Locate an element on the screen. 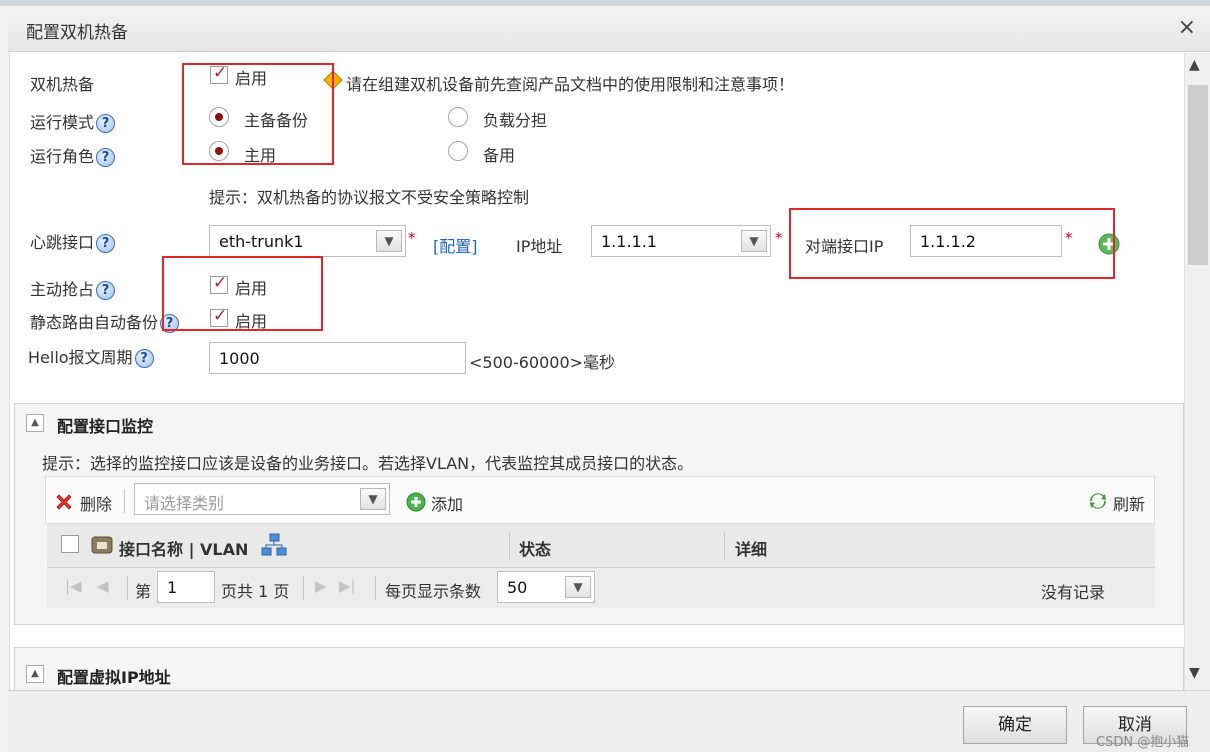  hello-period-input: 1000 is located at coordinates (337, 358).